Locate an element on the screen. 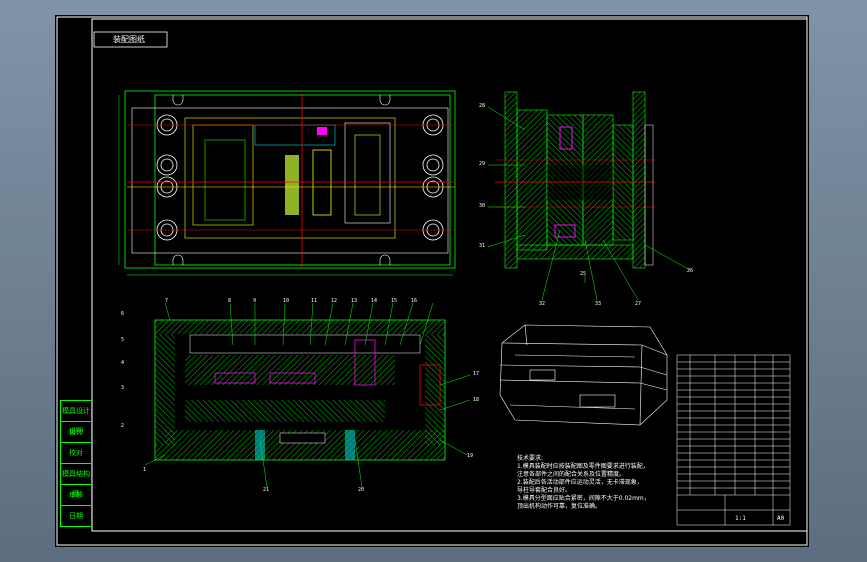 The height and width of the screenshot is (562, 867). part-number-label: 25 is located at coordinates (583, 274).